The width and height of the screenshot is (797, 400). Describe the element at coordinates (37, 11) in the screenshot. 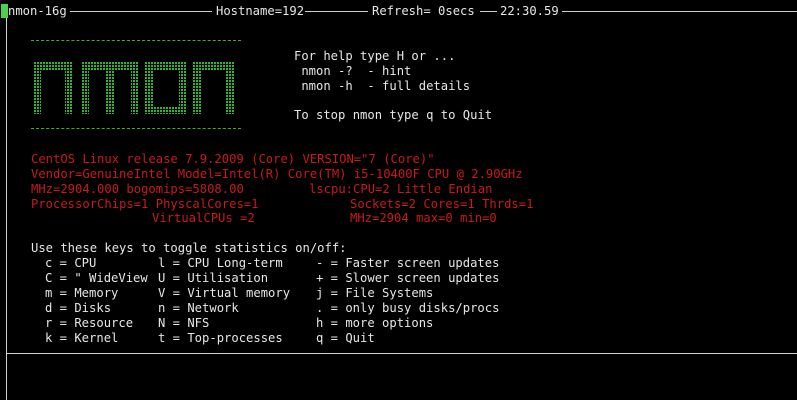

I see `window-title: nmon-16g` at that location.